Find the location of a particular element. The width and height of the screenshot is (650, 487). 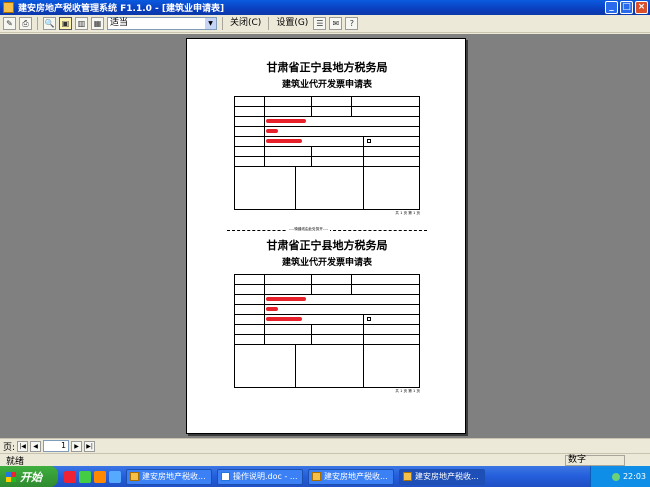

next-page-button: ▶ is located at coordinates (77, 446).